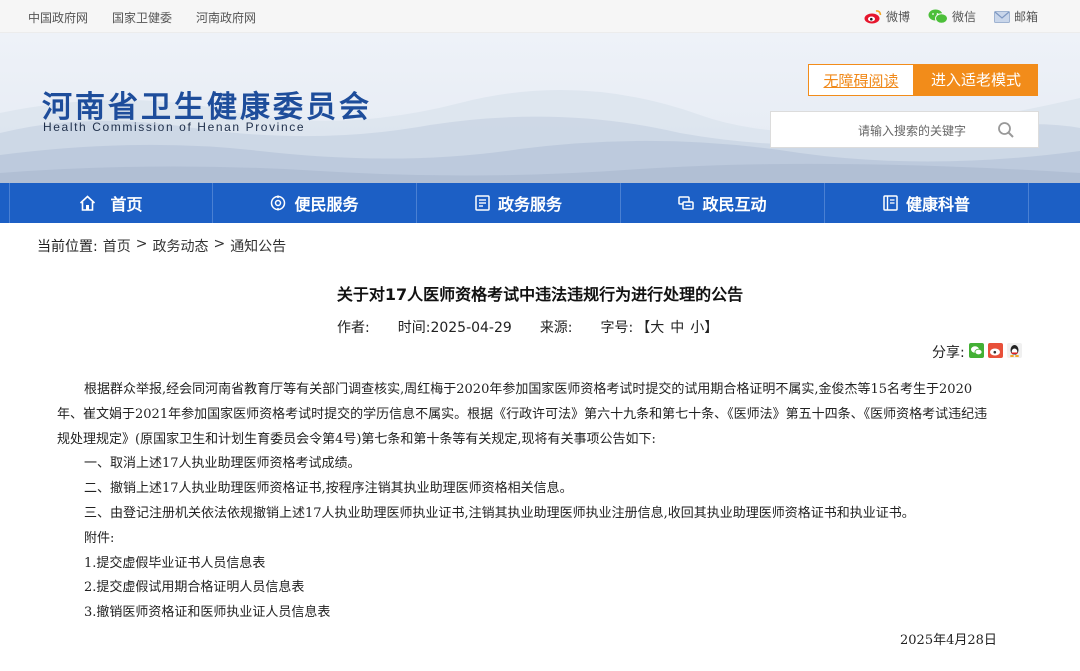  What do you see at coordinates (258, 246) in the screenshot?
I see `breadcrumb-item-notices: 通知公告` at bounding box center [258, 246].